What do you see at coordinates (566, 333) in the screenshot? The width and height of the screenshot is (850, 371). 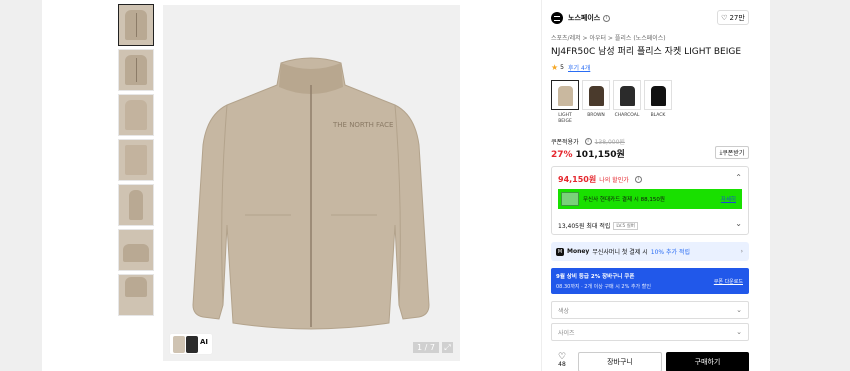 I see `size-select-placeholder: 사이즈` at bounding box center [566, 333].